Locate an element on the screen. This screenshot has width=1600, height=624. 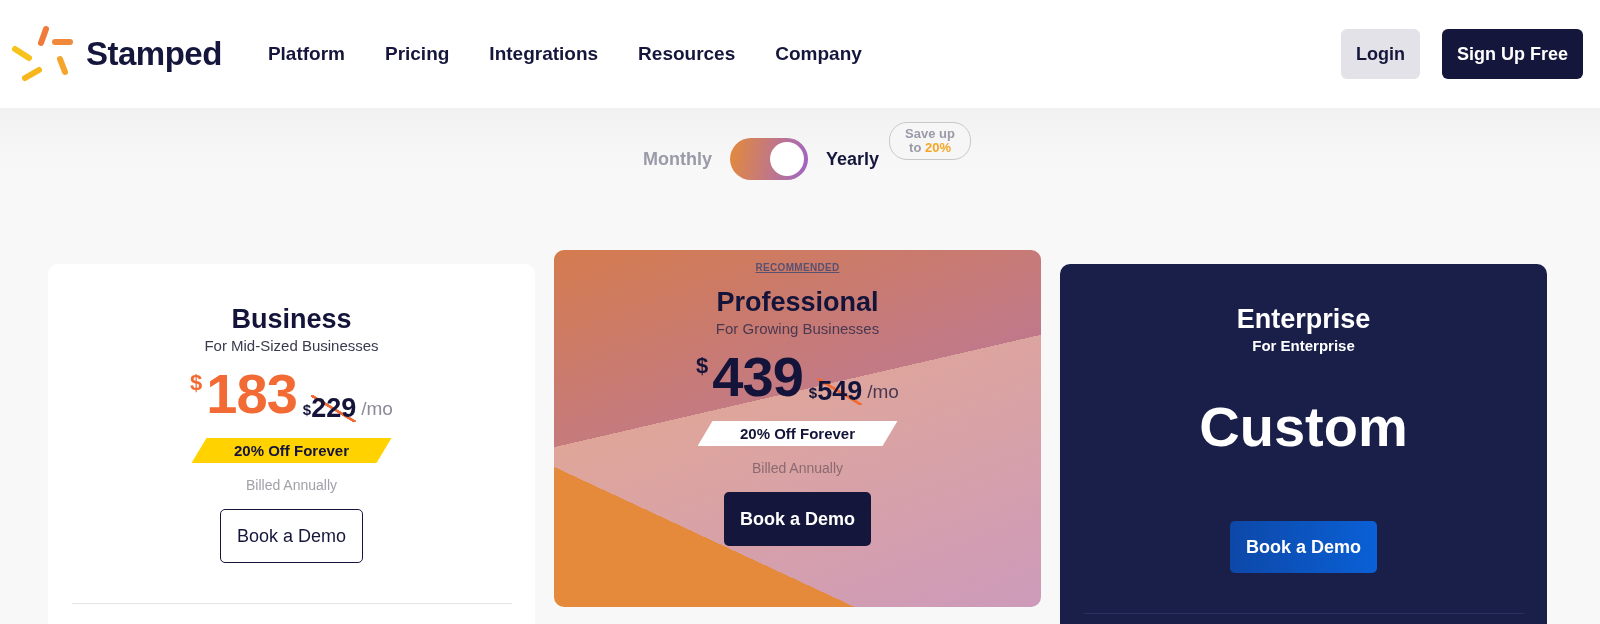
plan-subtitle: For Enterprise is located at coordinates (1303, 345).